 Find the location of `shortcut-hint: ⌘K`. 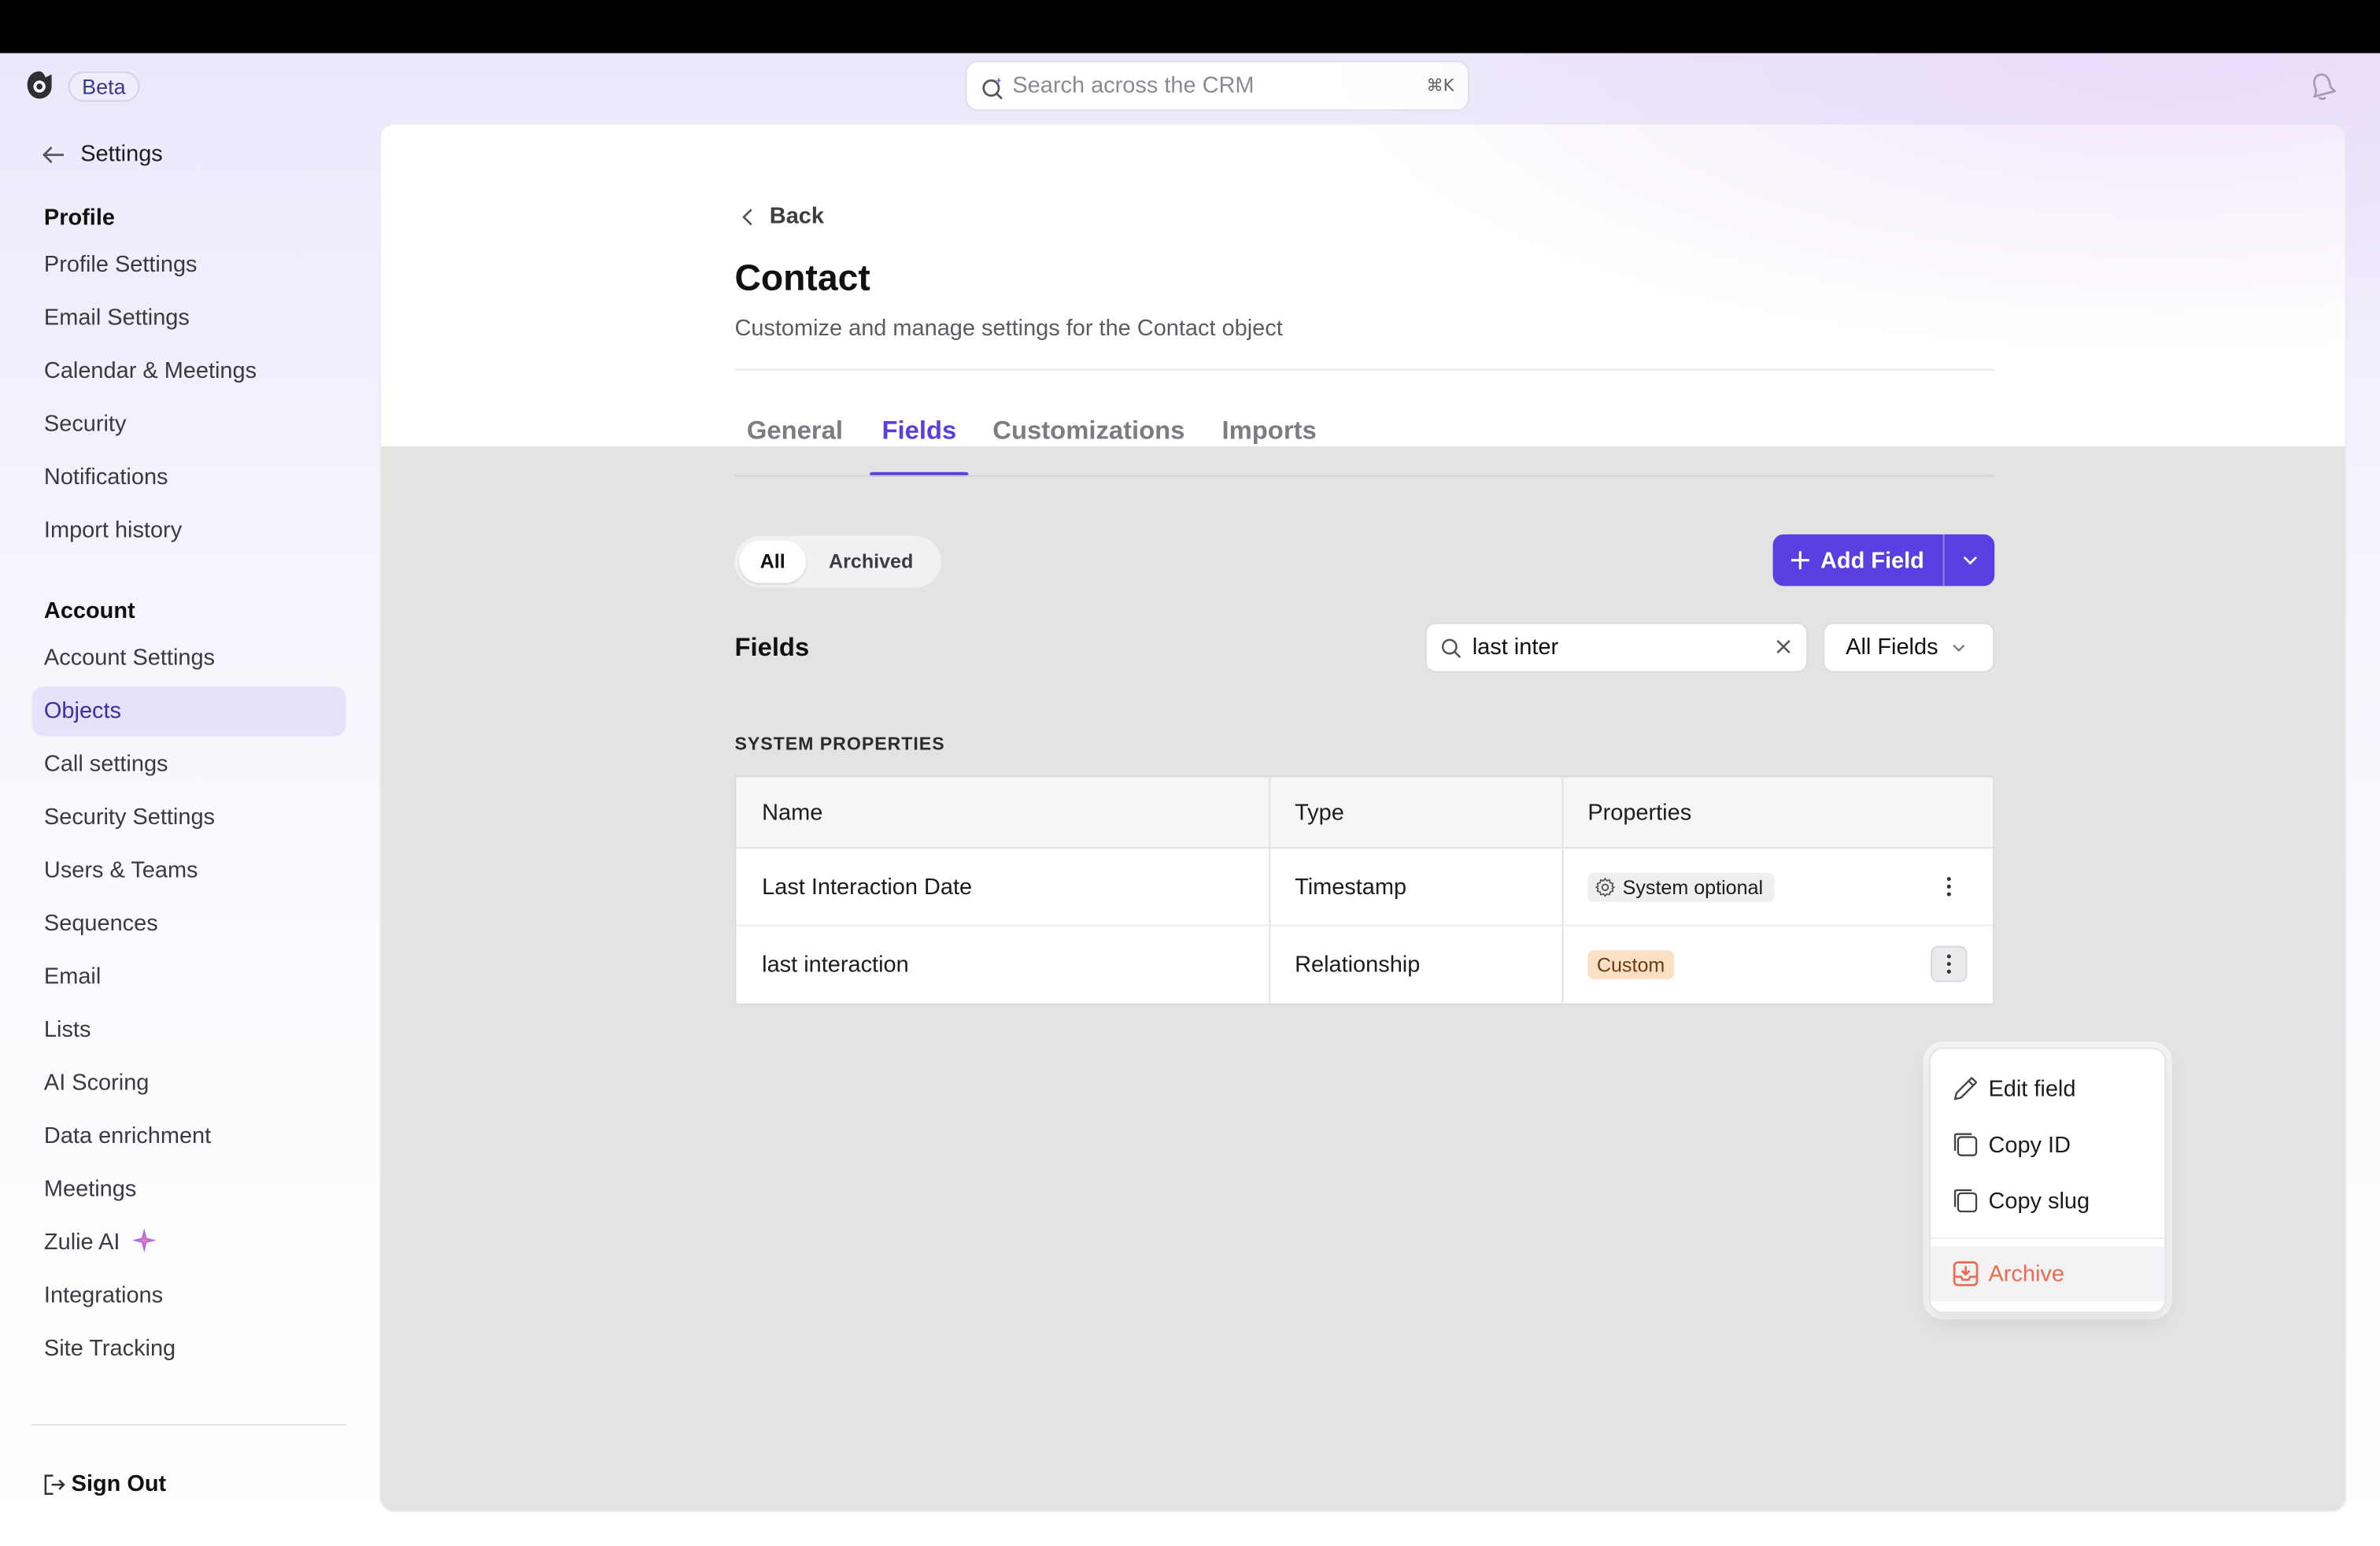

shortcut-hint: ⌘K is located at coordinates (1440, 86).